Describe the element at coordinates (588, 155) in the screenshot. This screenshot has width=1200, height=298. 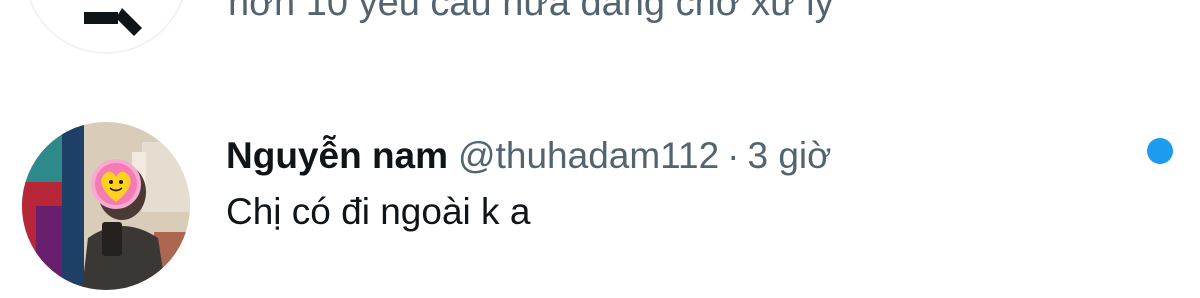
I see `user-handle: @thuhadam112` at that location.